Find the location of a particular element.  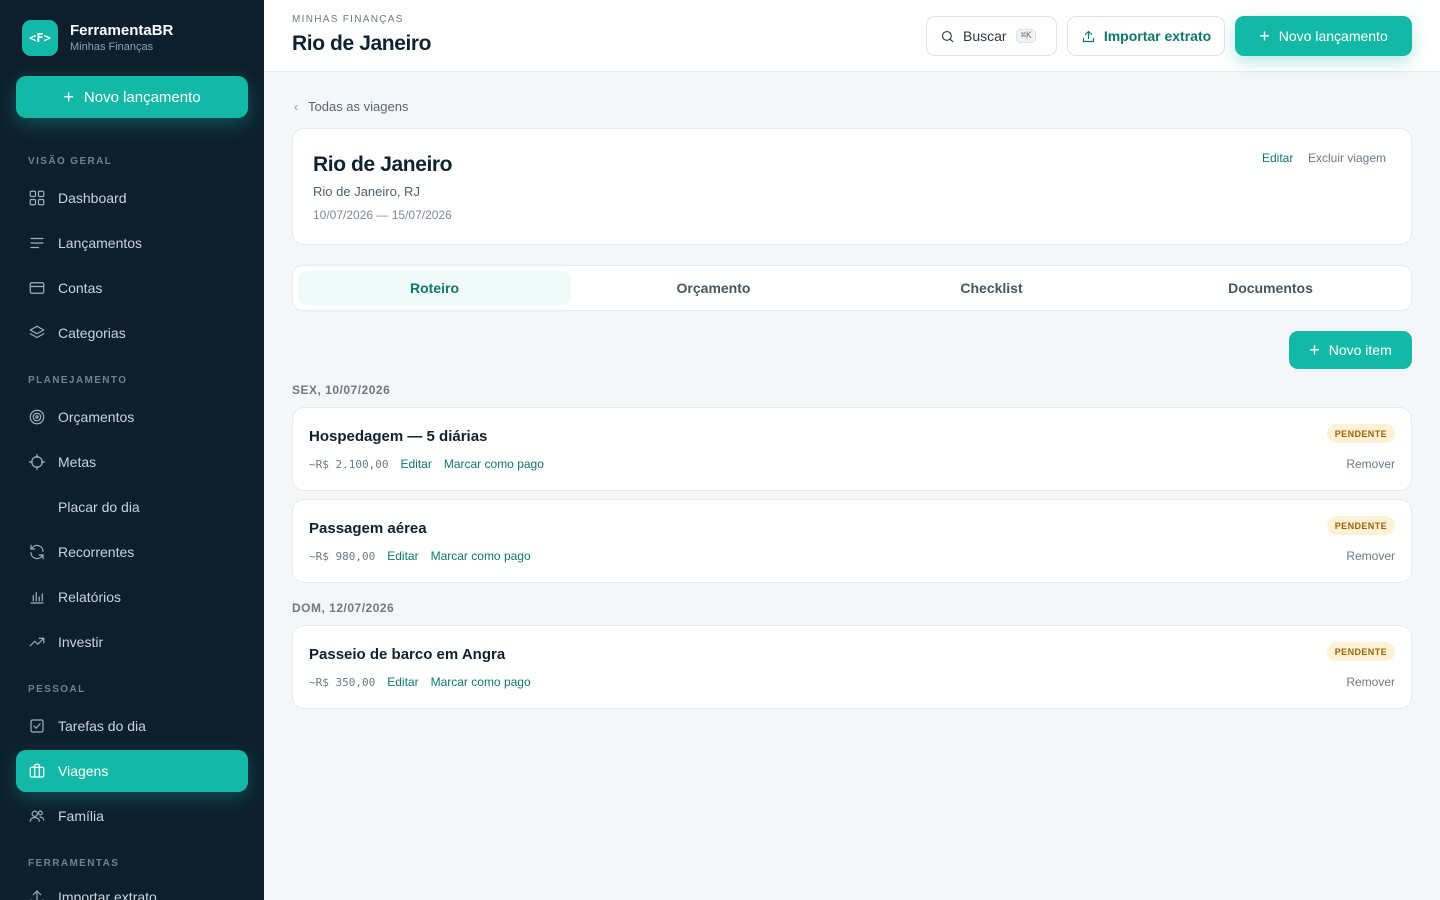

sidebar-item-label: Contas is located at coordinates (80, 288).